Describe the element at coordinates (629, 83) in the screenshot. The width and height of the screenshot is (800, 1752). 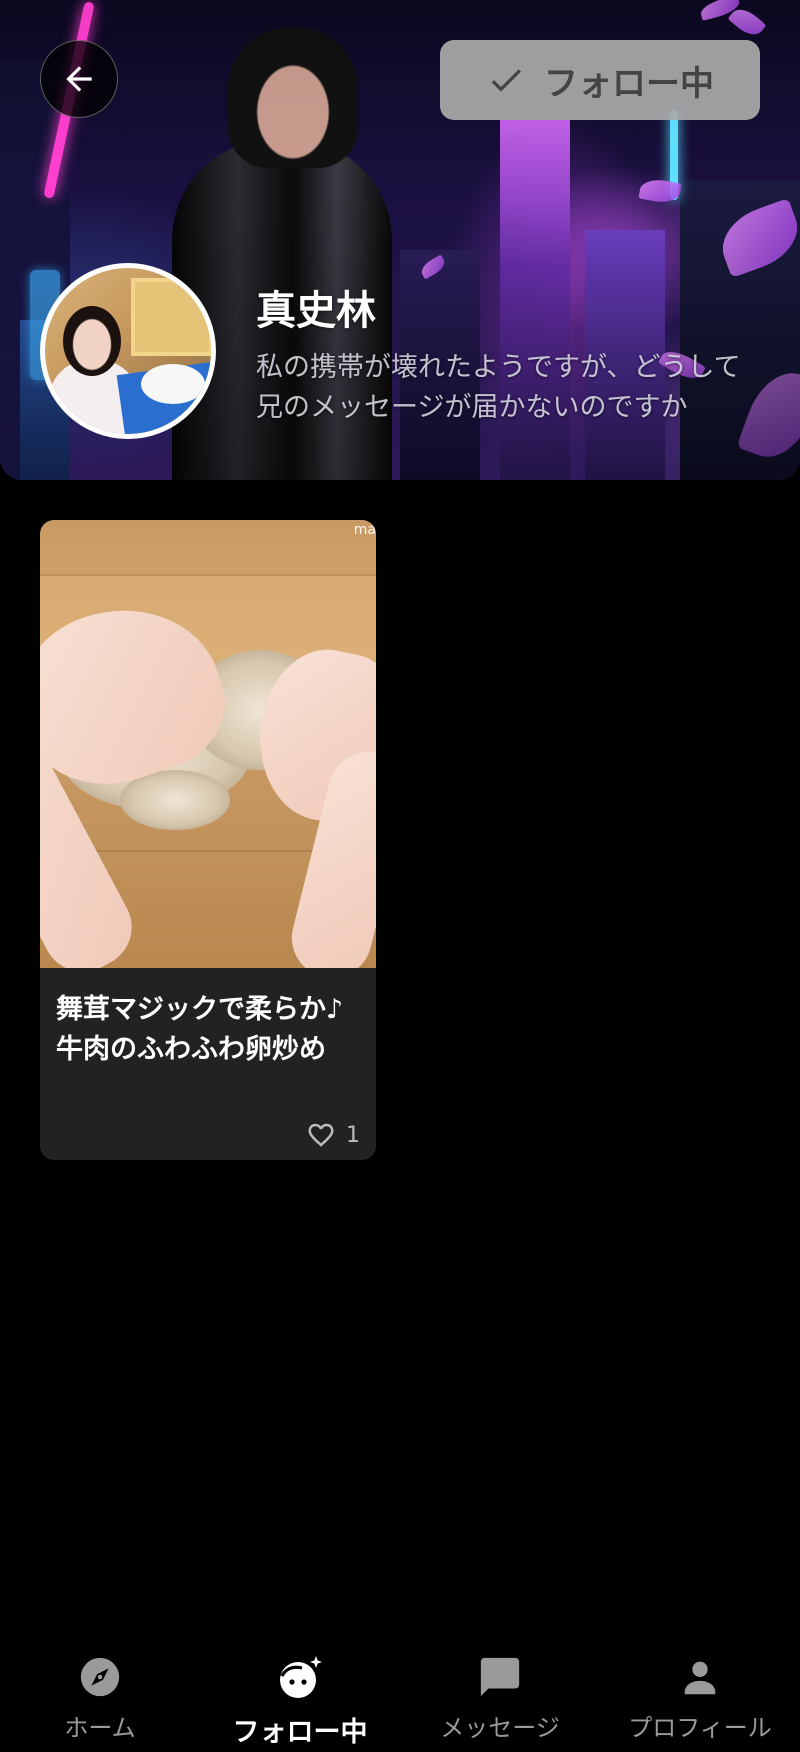
I see `following-button-label: フォロー中` at that location.